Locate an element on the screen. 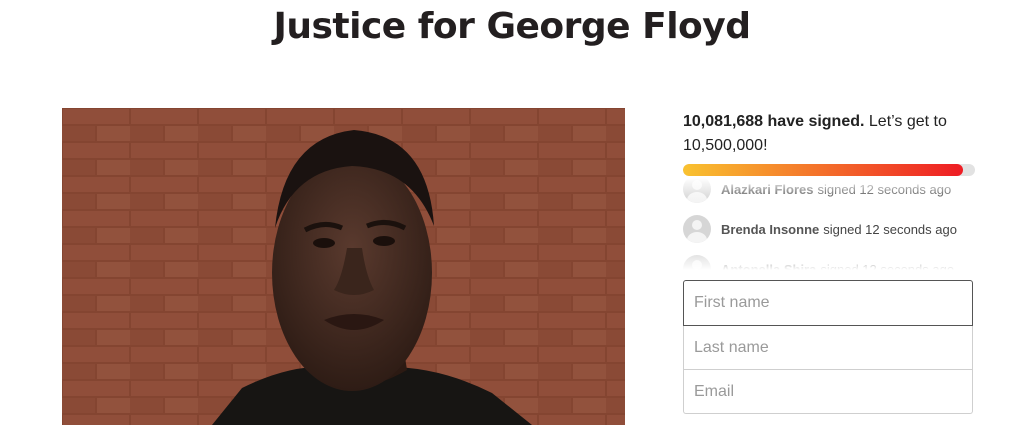 This screenshot has height=425, width=1024. last-name-field is located at coordinates (828, 348).